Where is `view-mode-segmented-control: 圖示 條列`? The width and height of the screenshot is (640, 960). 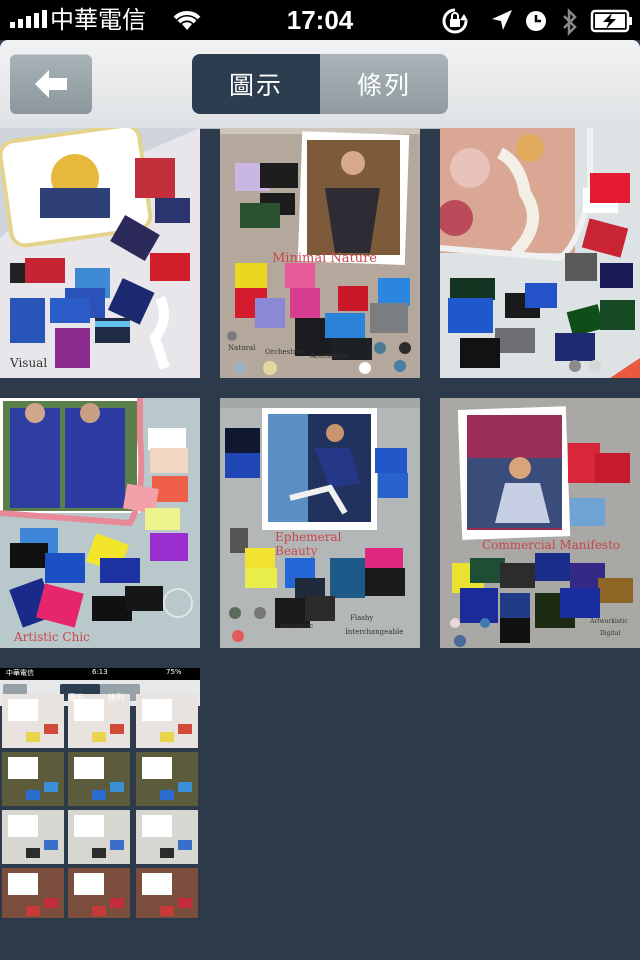
view-mode-segmented-control: 圖示 條列 is located at coordinates (320, 84).